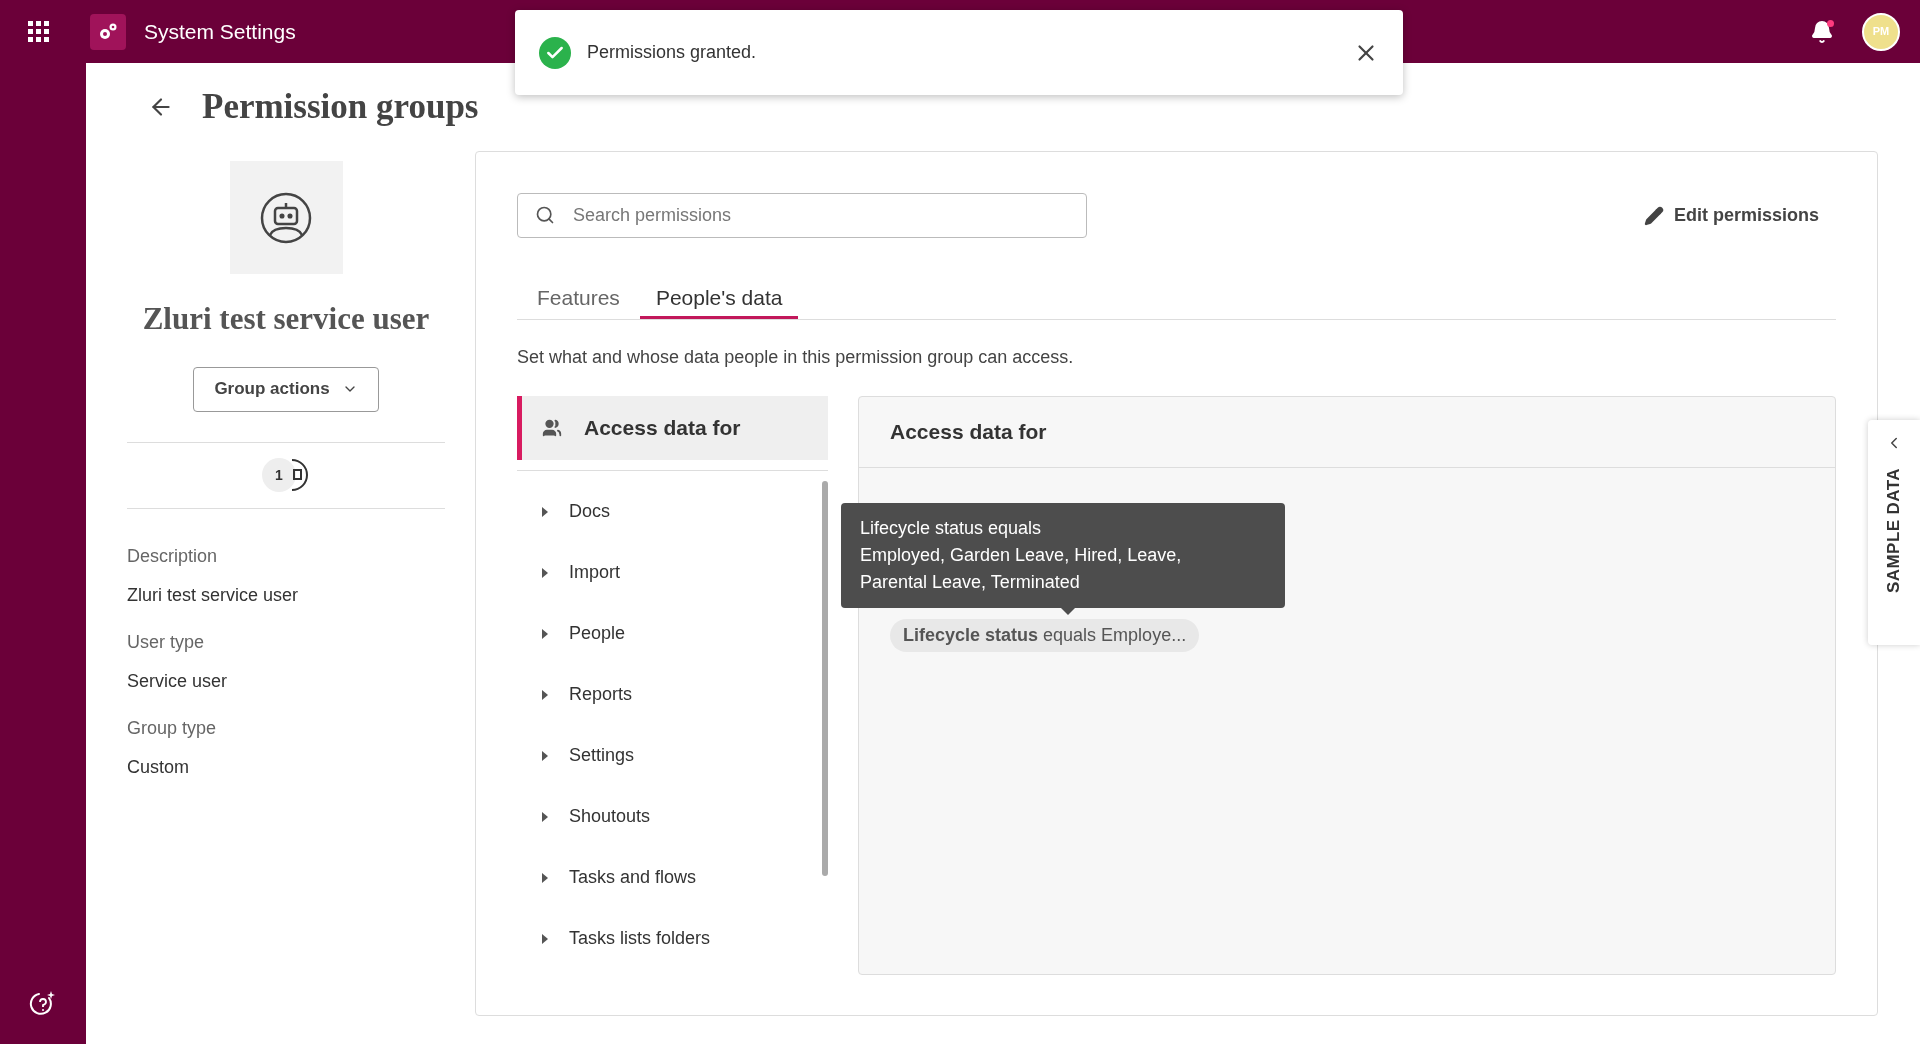 Image resolution: width=1920 pixels, height=1044 pixels. Describe the element at coordinates (166, 642) in the screenshot. I see `detail-label: User type` at that location.